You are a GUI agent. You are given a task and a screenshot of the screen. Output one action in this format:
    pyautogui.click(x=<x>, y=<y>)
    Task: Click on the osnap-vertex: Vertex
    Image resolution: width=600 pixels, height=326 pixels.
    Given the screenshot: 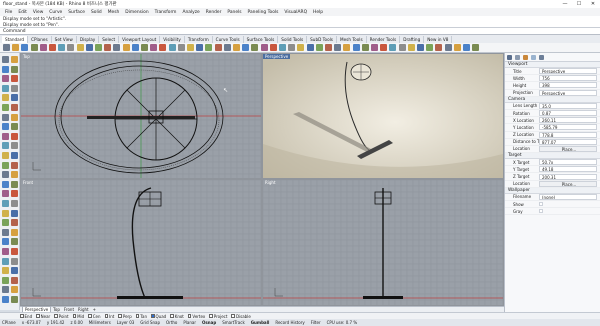 What is the action you would take?
    pyautogui.click(x=196, y=316)
    